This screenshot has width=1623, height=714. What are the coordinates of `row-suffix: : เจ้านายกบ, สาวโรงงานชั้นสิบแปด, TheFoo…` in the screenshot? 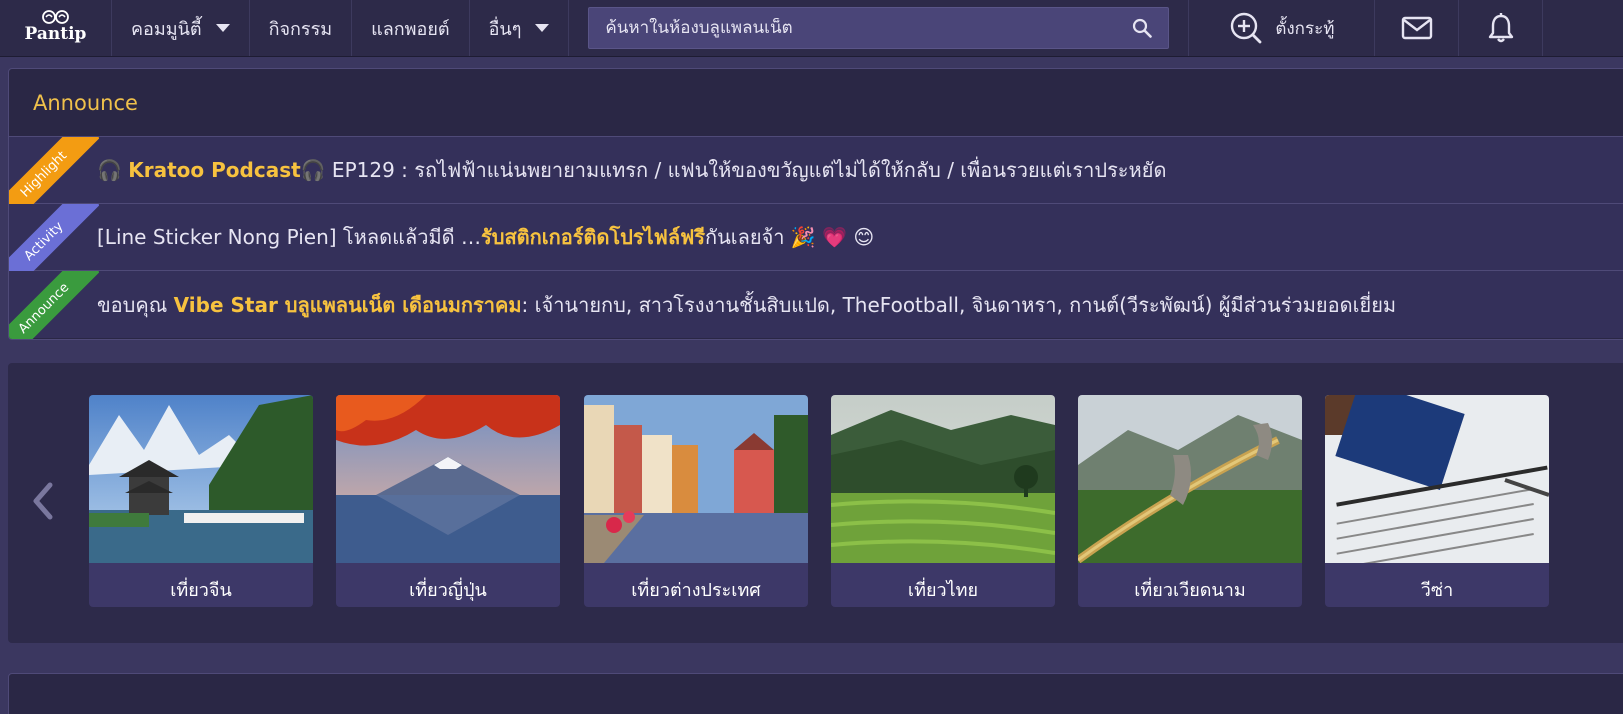 It's located at (959, 304).